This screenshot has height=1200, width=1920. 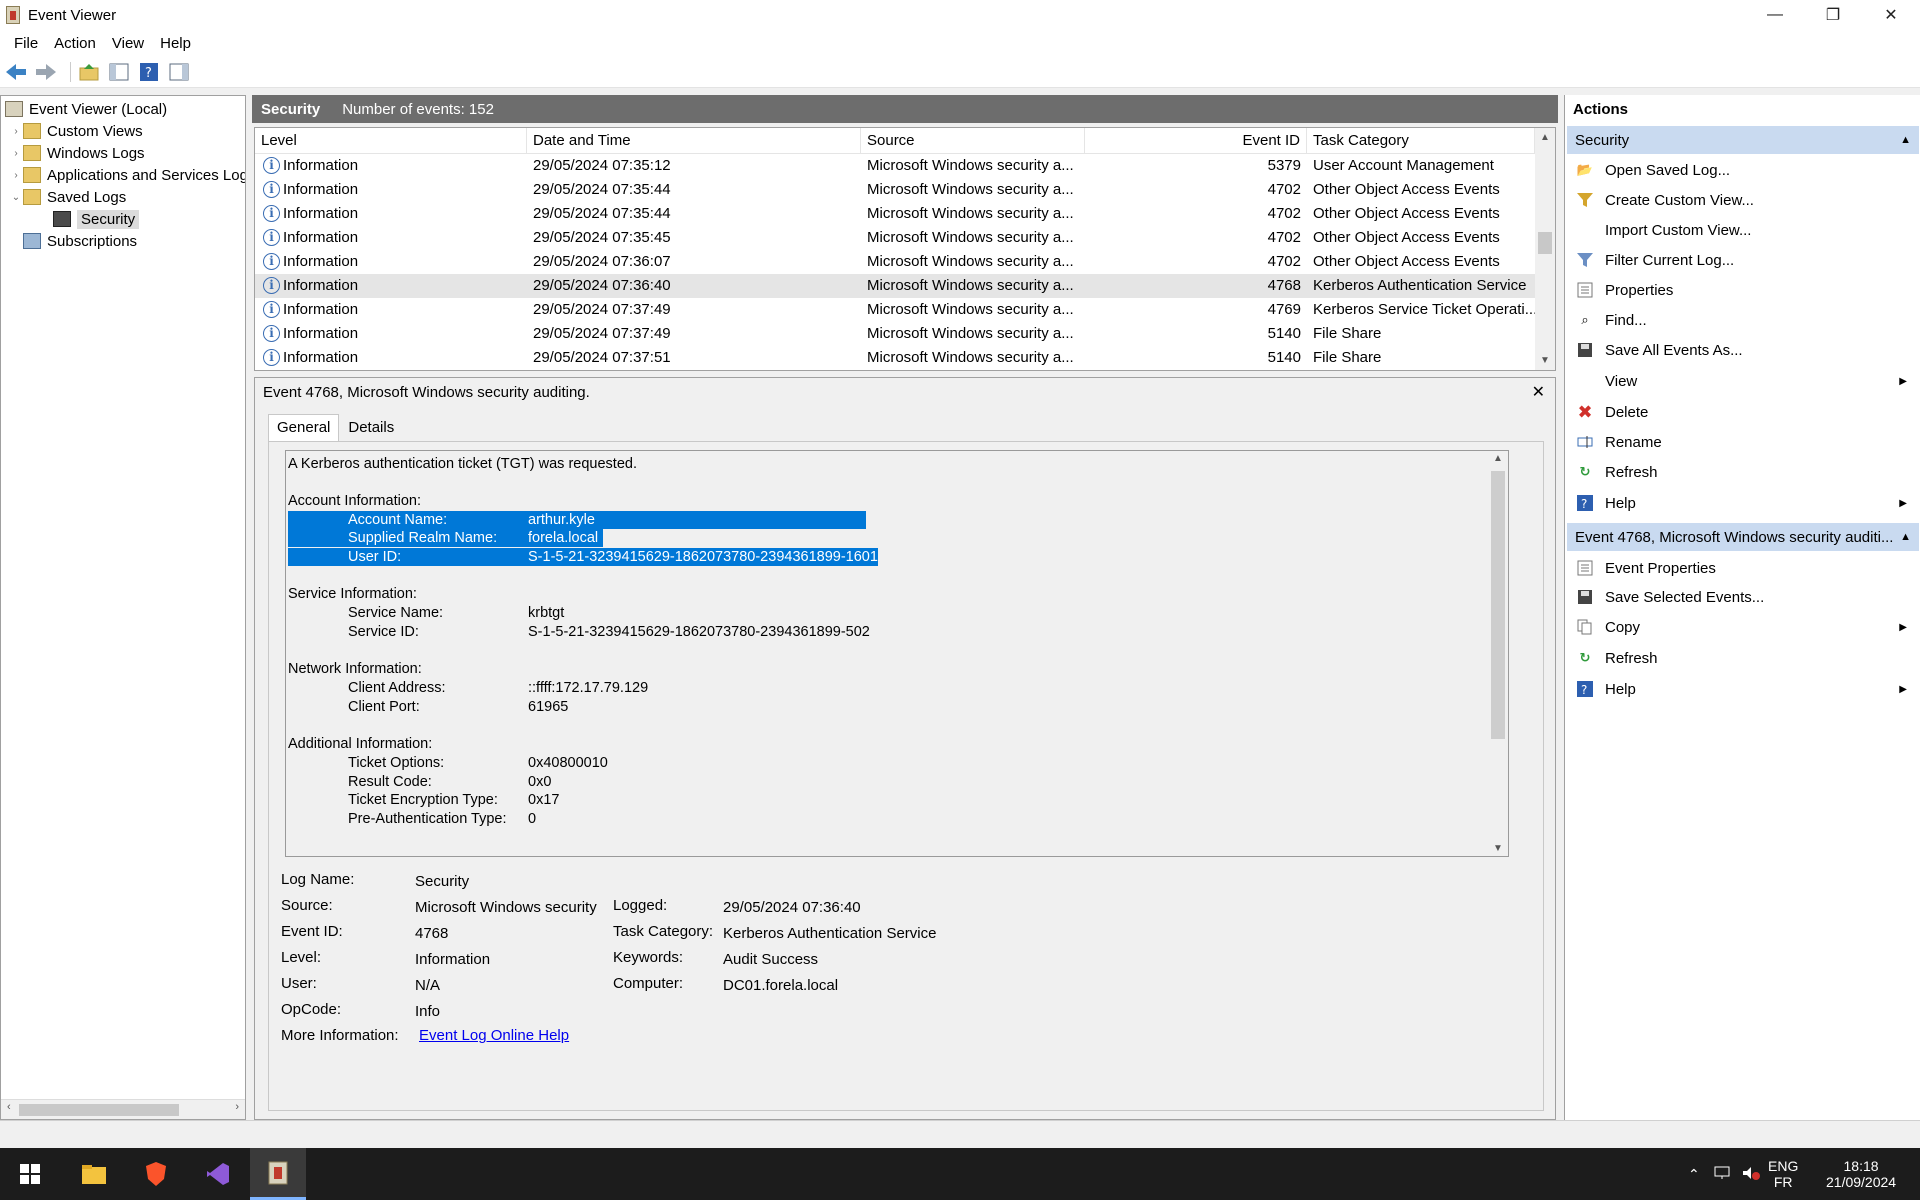 I want to click on column-source: Source, so click(x=973, y=141).